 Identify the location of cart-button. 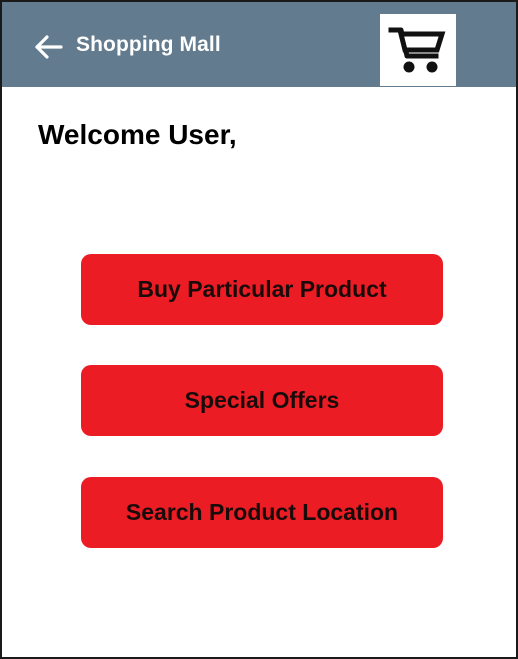
(418, 50).